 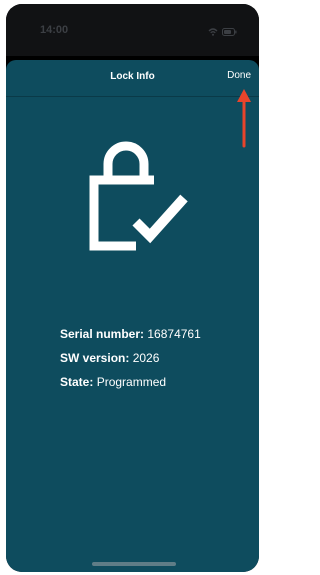 I want to click on wifi-icon, so click(x=213, y=32).